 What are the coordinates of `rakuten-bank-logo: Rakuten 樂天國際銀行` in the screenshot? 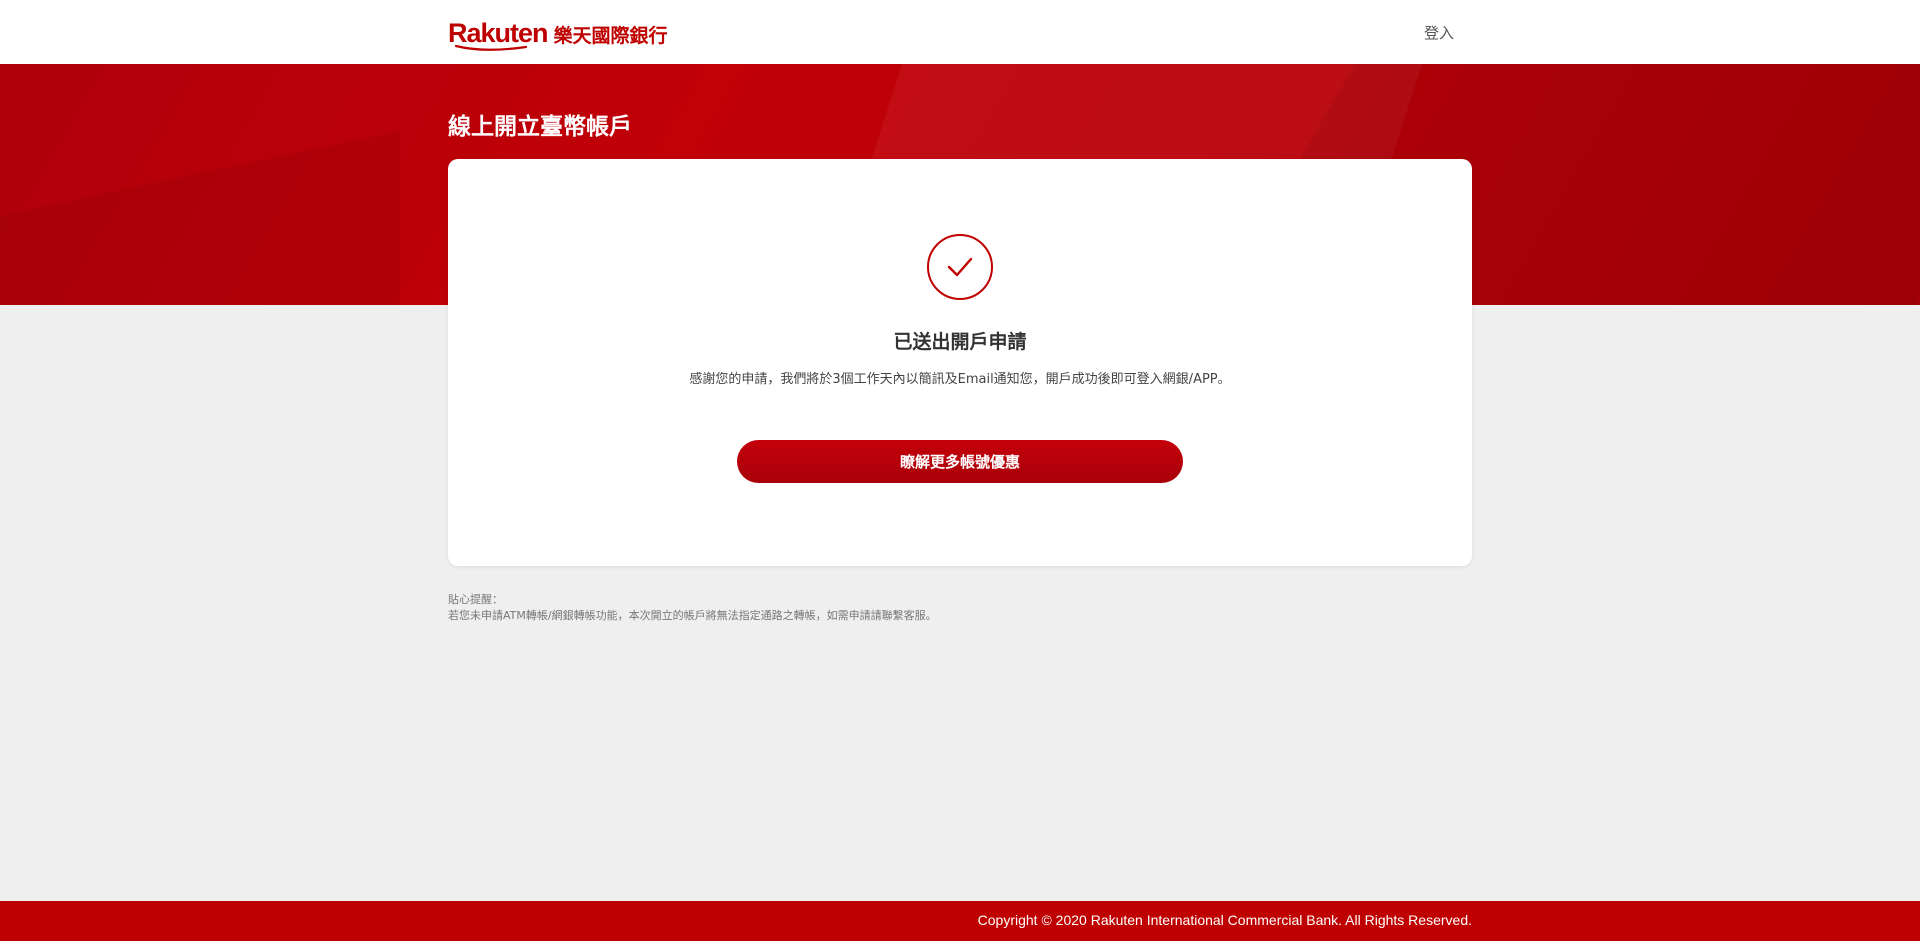 It's located at (558, 34).